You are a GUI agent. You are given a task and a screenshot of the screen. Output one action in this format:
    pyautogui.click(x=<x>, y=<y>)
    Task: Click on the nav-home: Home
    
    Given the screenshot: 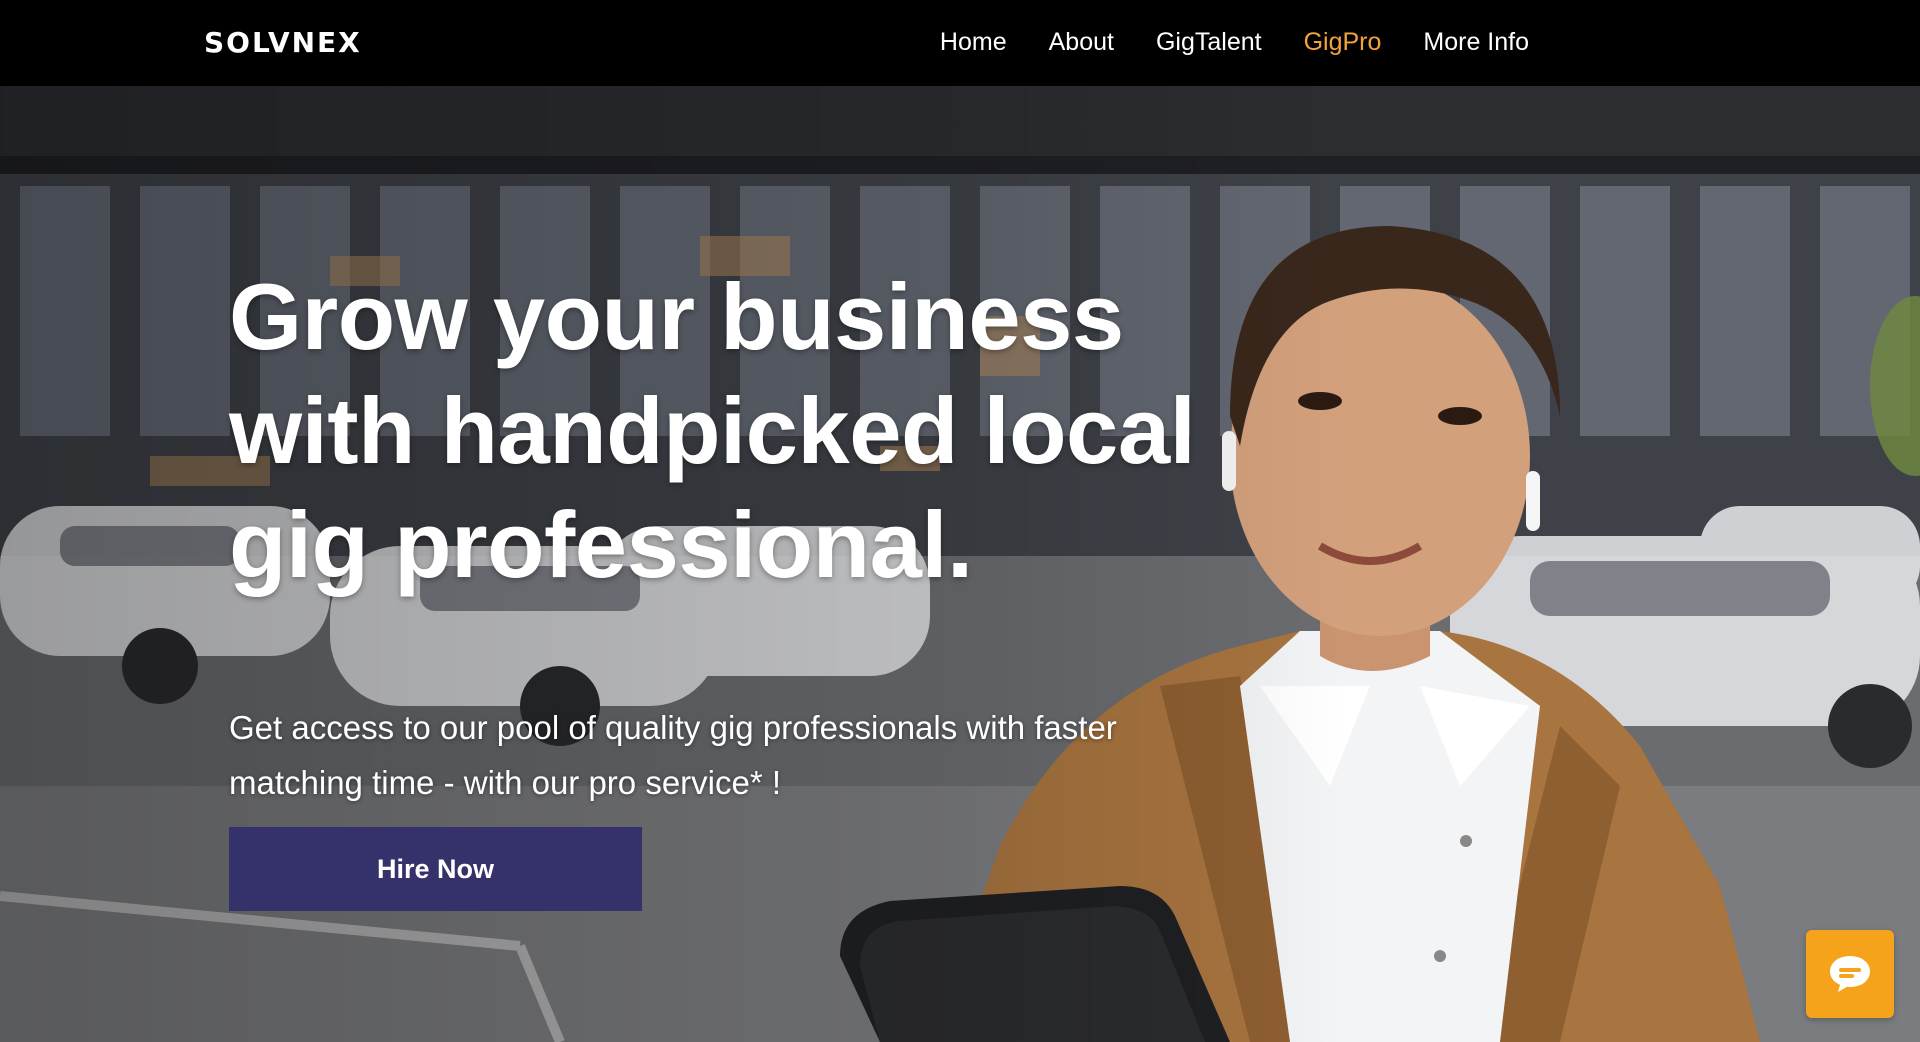 What is the action you would take?
    pyautogui.click(x=973, y=42)
    